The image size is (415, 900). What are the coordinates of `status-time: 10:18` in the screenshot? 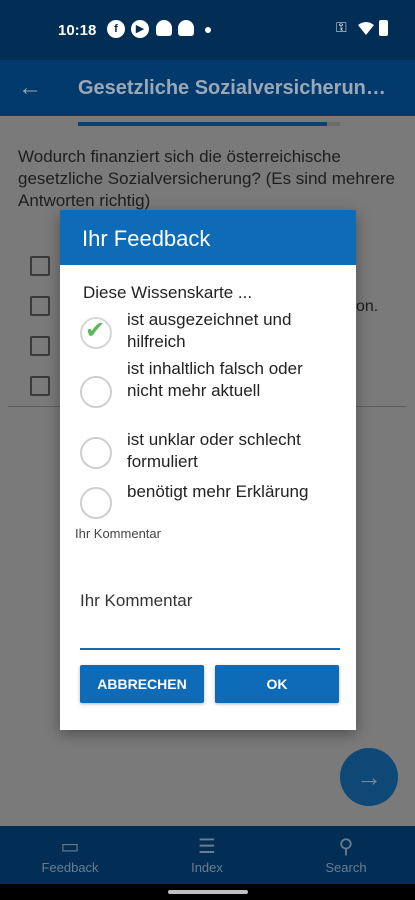 It's located at (77, 30).